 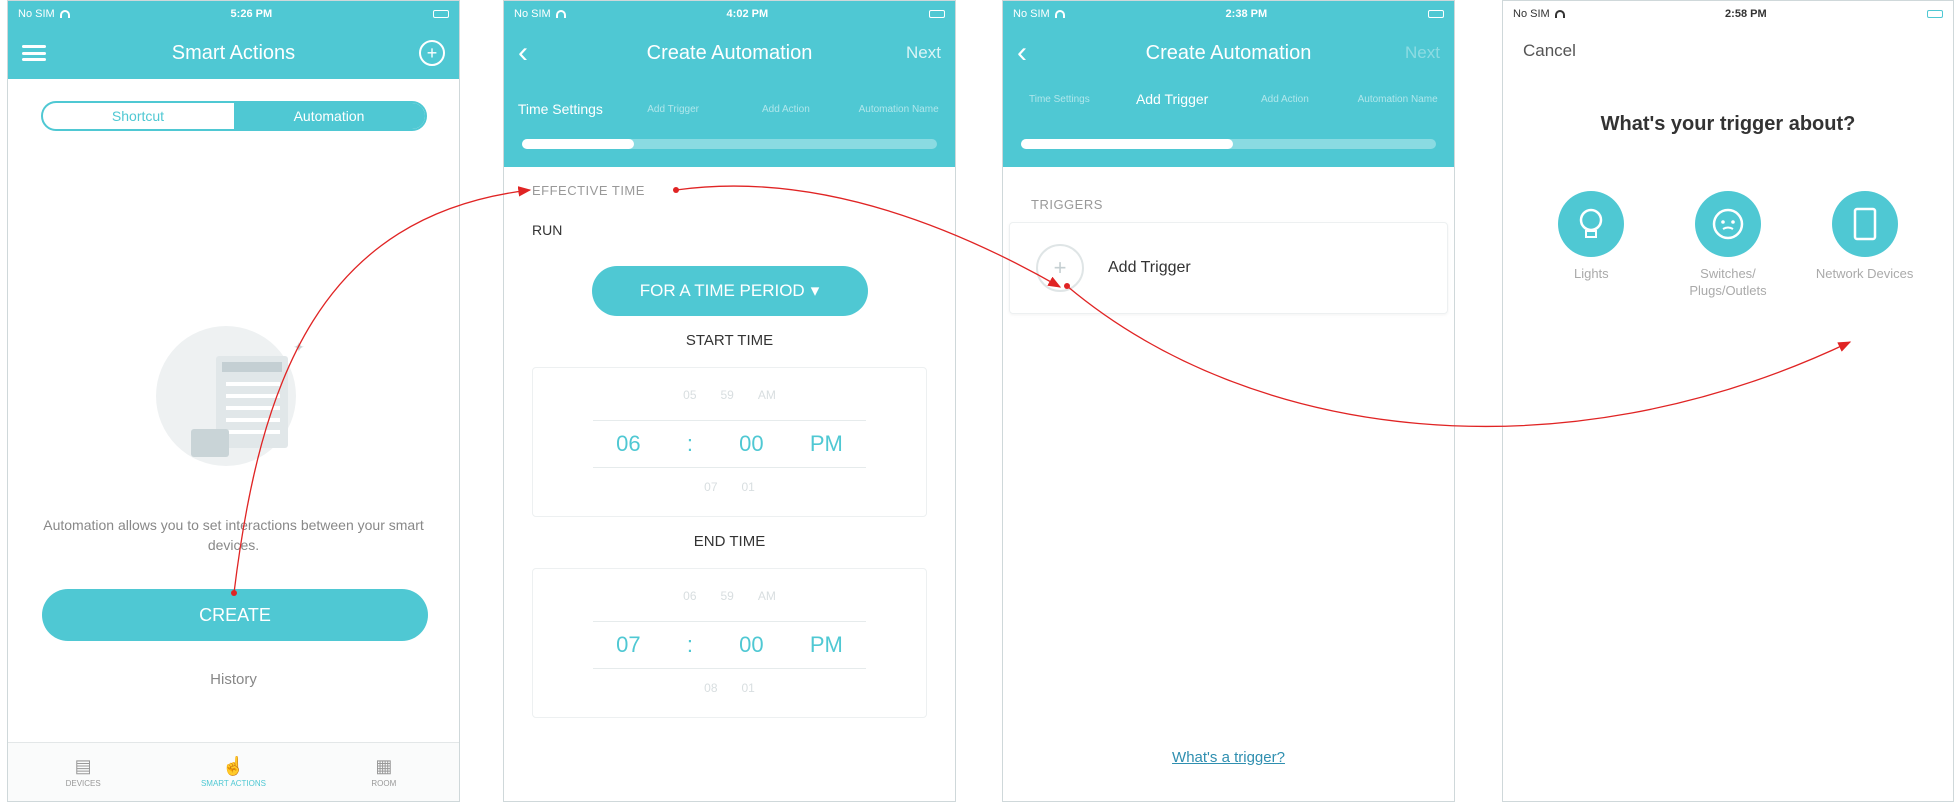 What do you see at coordinates (233, 679) in the screenshot?
I see `history-link: History` at bounding box center [233, 679].